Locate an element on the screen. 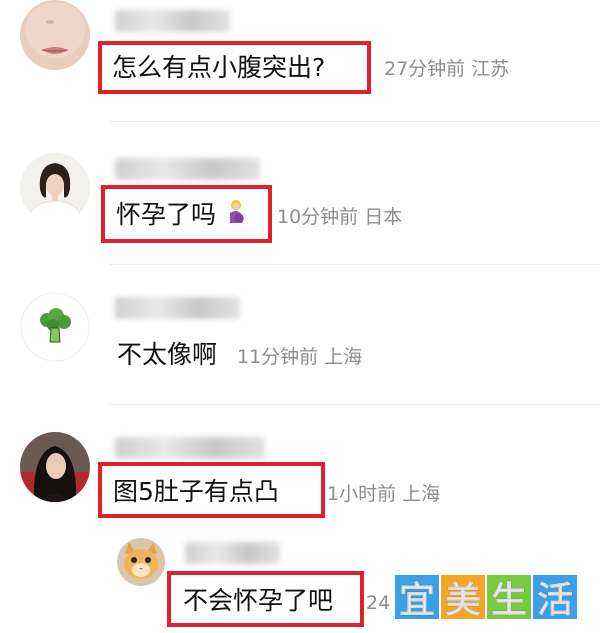  watermark-char: 活 is located at coordinates (555, 598).